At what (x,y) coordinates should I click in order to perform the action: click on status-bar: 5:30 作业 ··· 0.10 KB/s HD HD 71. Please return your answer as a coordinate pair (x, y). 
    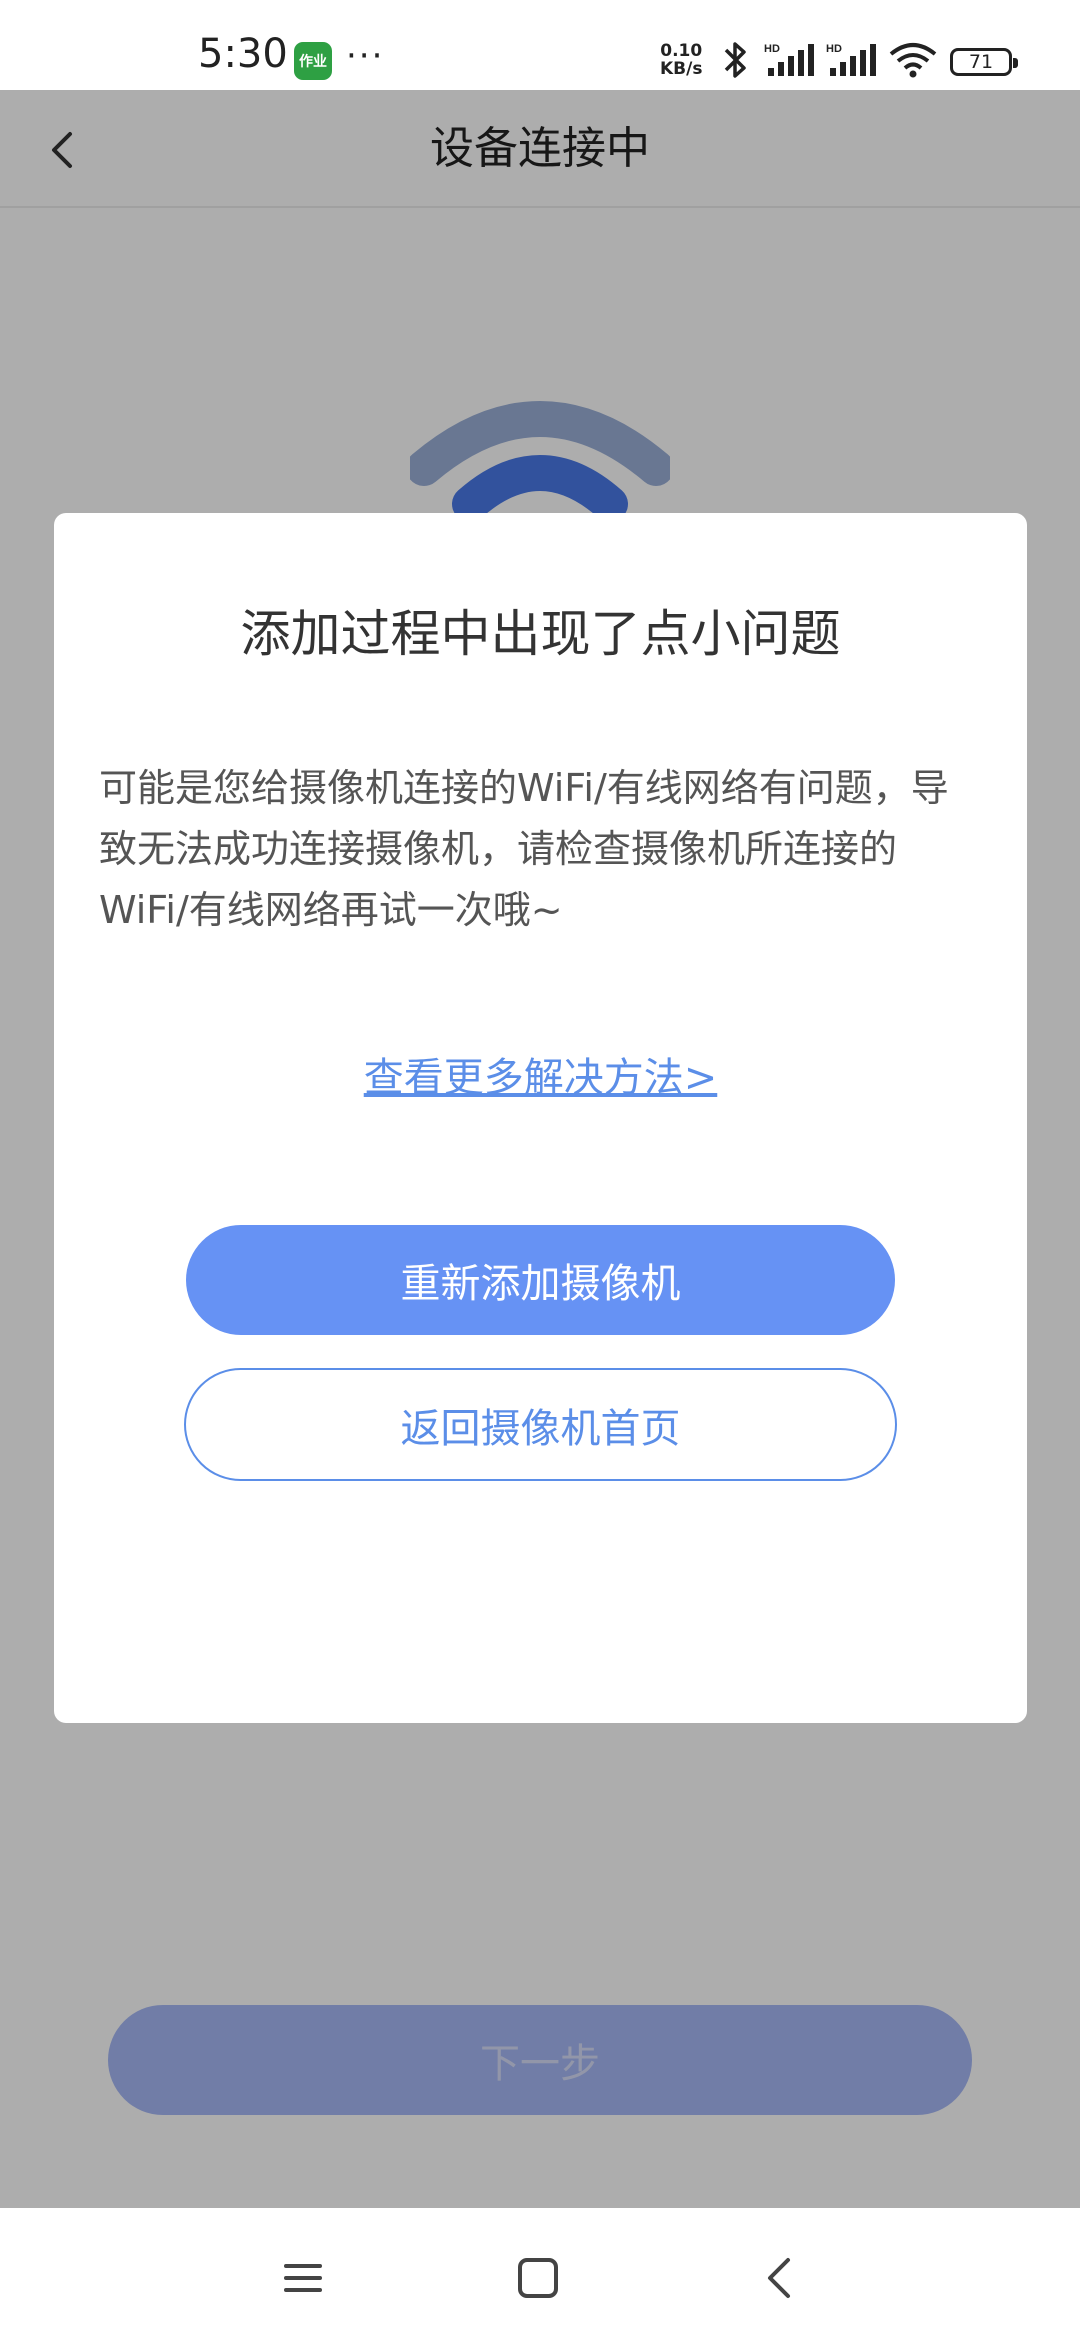
    Looking at the image, I should click on (540, 45).